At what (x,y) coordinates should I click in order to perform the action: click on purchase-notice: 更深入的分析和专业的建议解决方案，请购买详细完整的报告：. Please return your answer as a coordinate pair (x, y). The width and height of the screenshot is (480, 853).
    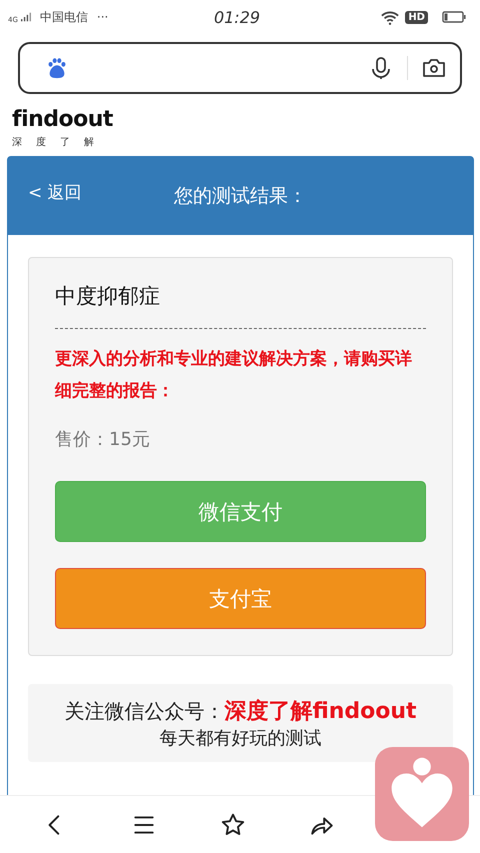
    Looking at the image, I should click on (234, 375).